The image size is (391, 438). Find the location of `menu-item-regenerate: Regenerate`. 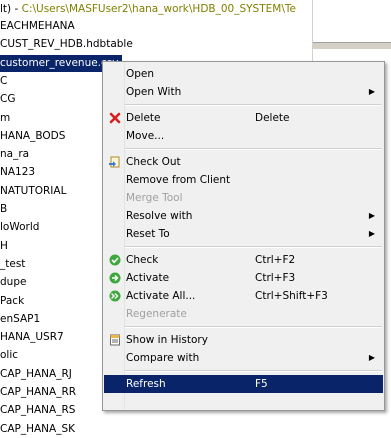

menu-item-regenerate: Regenerate is located at coordinates (243, 314).